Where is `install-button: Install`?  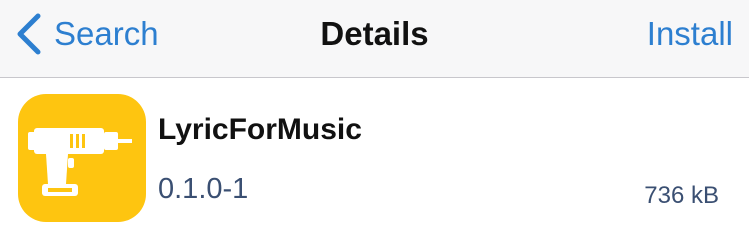
install-button: Install is located at coordinates (690, 34).